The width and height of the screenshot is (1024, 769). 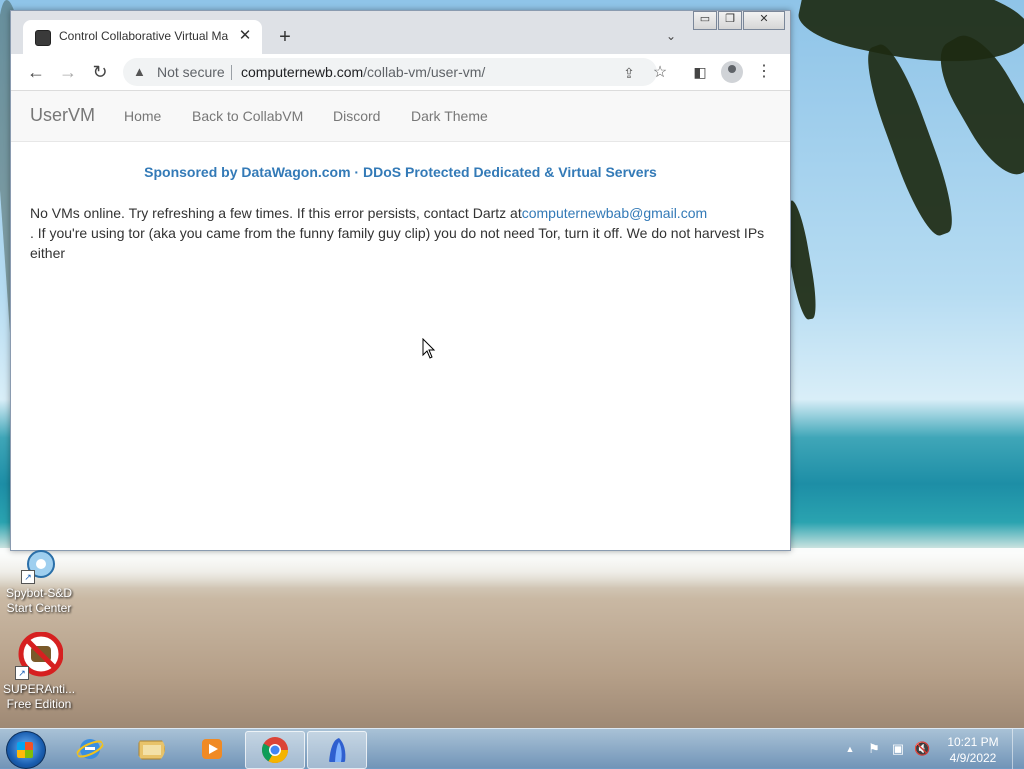 I want to click on start-button, so click(x=26, y=750).